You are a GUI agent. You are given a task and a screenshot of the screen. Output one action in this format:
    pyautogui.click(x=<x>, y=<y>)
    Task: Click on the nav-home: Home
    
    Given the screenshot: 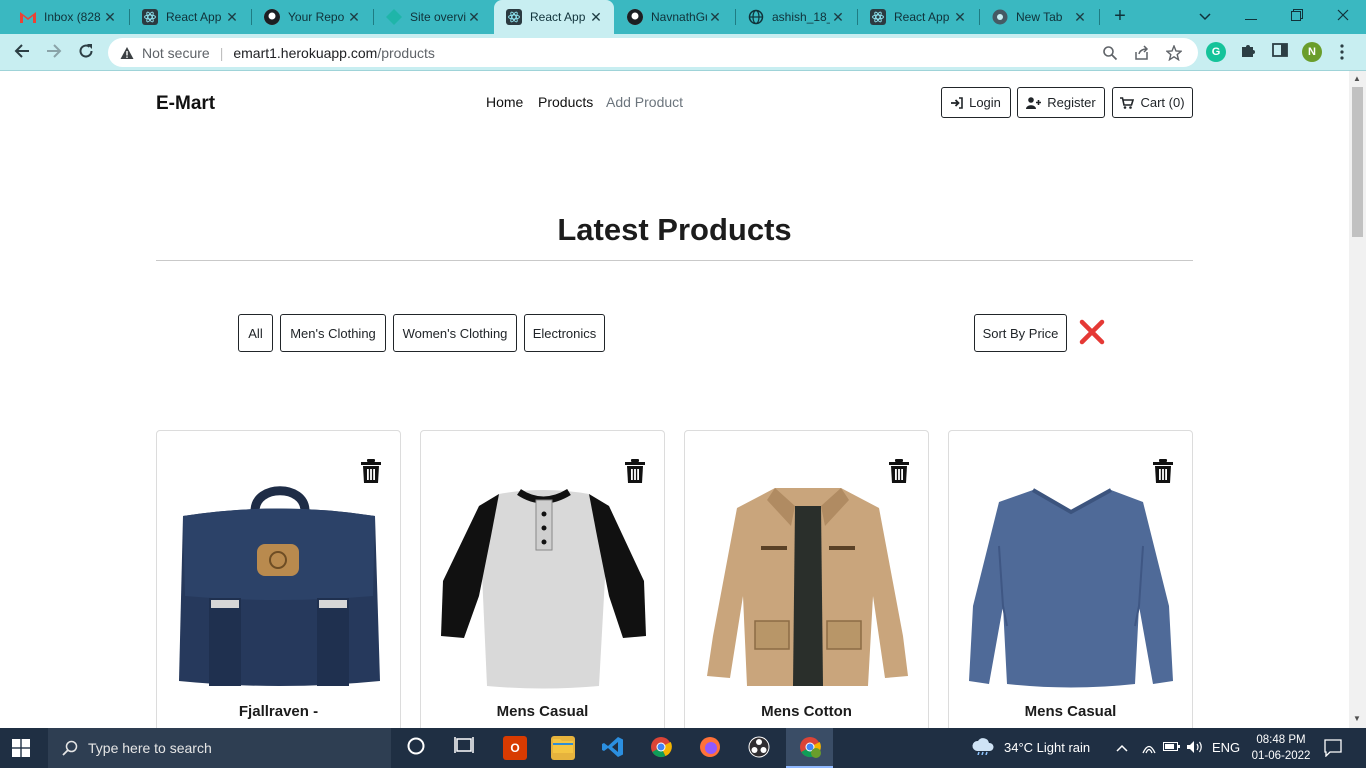 What is the action you would take?
    pyautogui.click(x=504, y=102)
    